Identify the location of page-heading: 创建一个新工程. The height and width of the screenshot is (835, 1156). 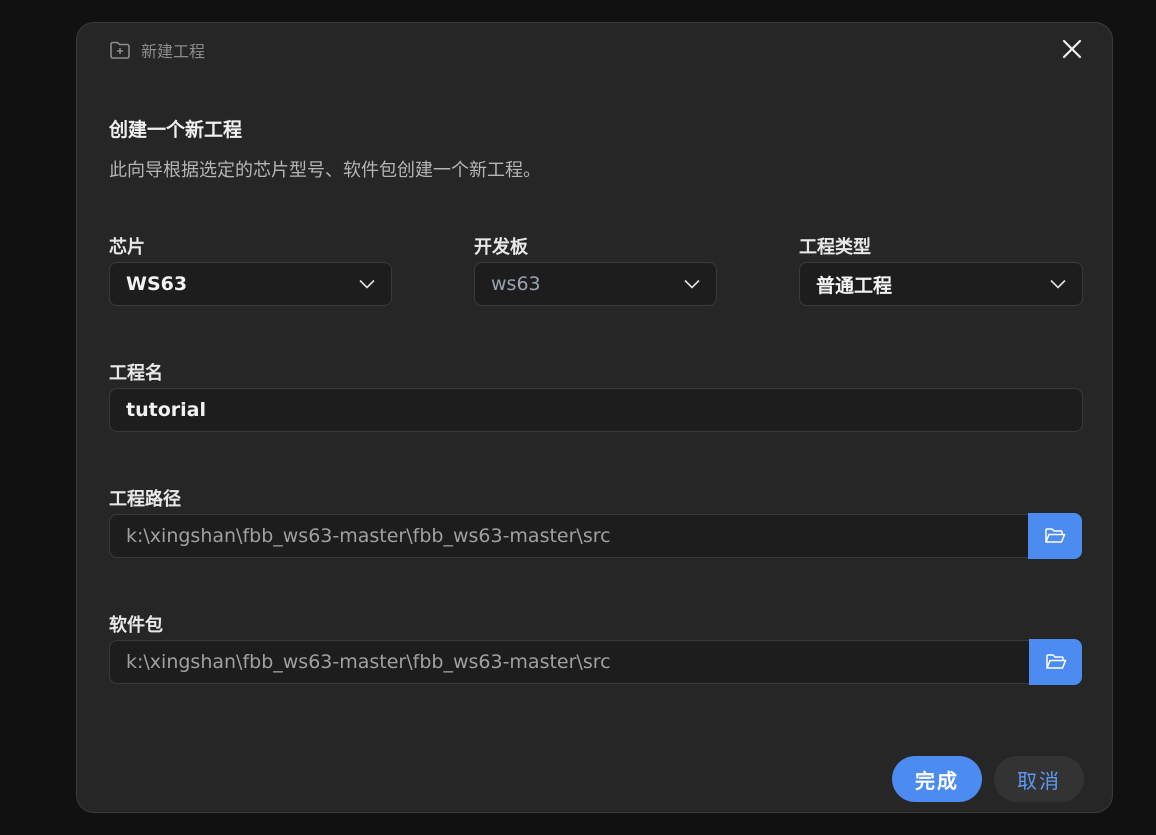
(176, 130).